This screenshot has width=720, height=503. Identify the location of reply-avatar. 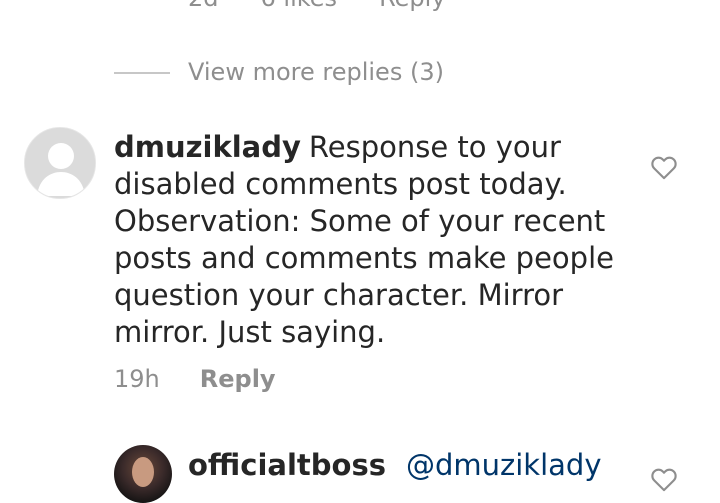
(143, 474).